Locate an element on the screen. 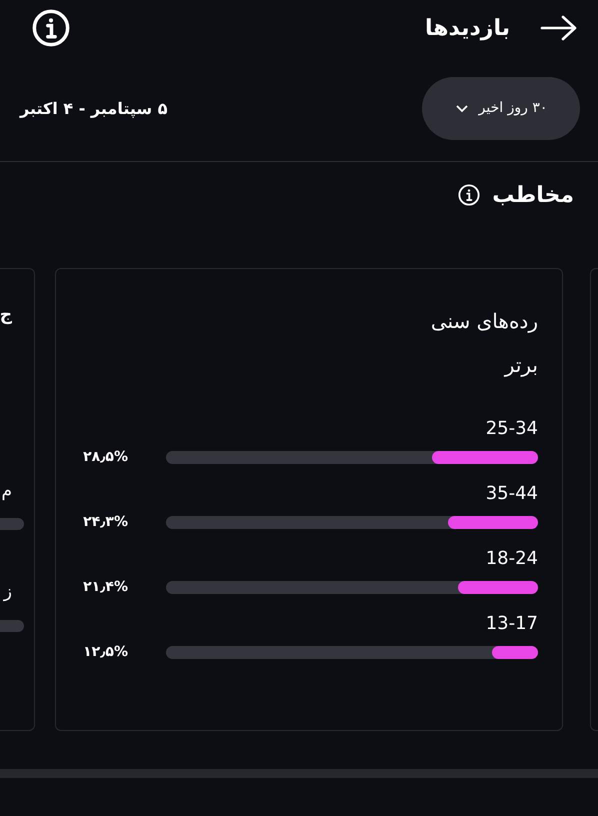  caret-icon is located at coordinates (461, 109).